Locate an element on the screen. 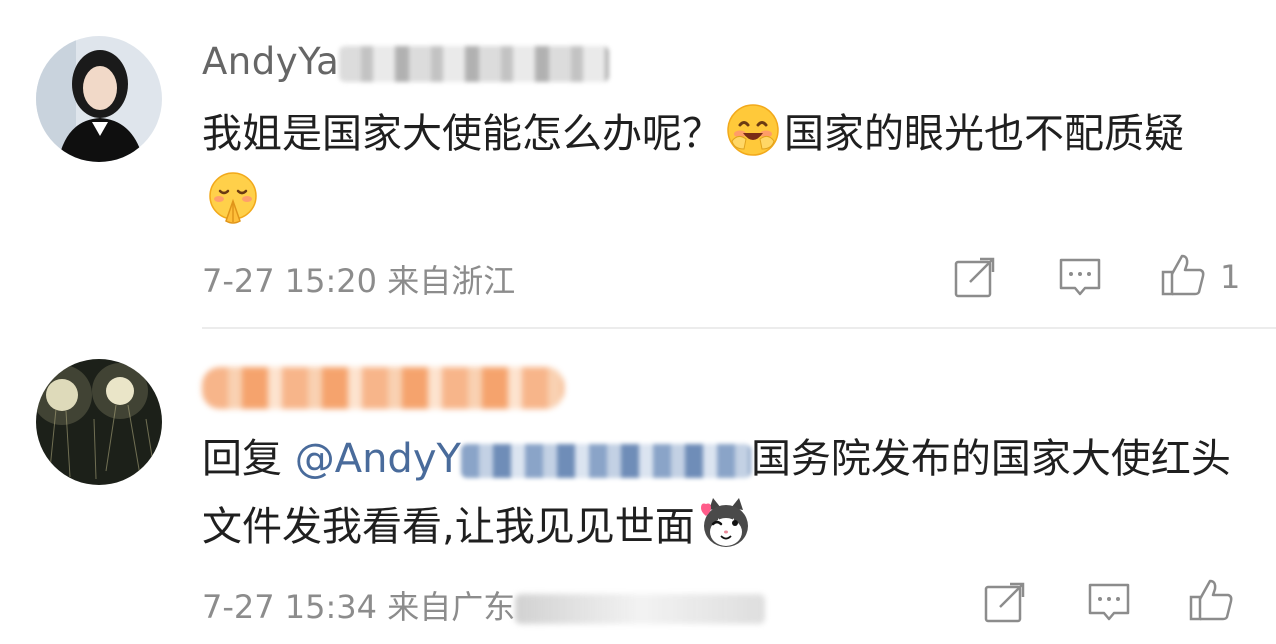 The image size is (1276, 644). timestamp: 7-27 15:34 is located at coordinates (290, 607).